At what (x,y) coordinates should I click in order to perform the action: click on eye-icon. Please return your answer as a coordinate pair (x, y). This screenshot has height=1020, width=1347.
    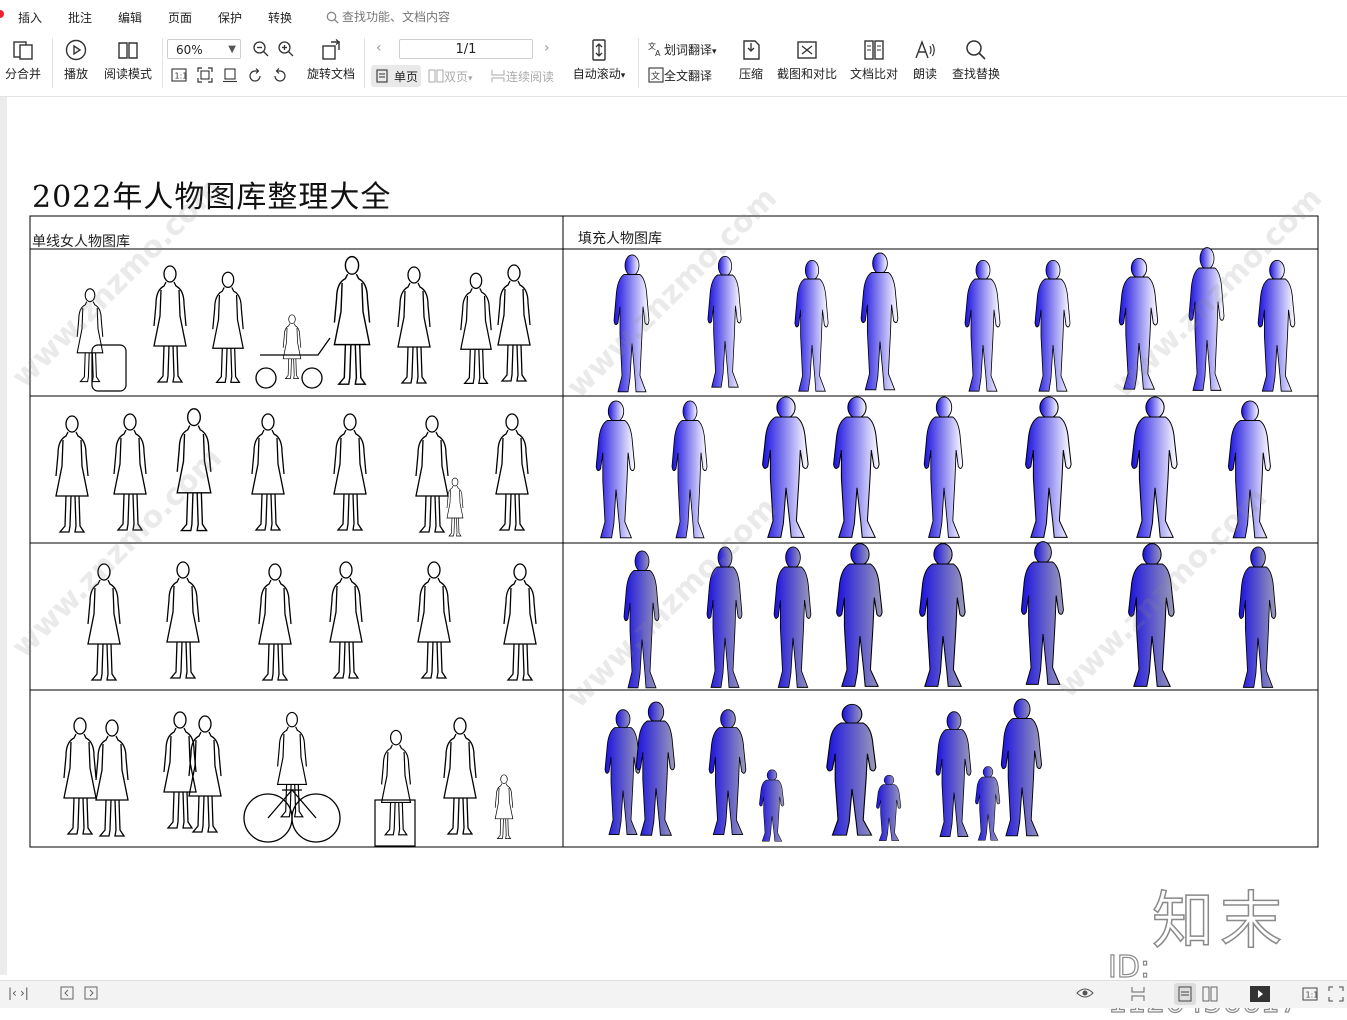
    Looking at the image, I should click on (1085, 993).